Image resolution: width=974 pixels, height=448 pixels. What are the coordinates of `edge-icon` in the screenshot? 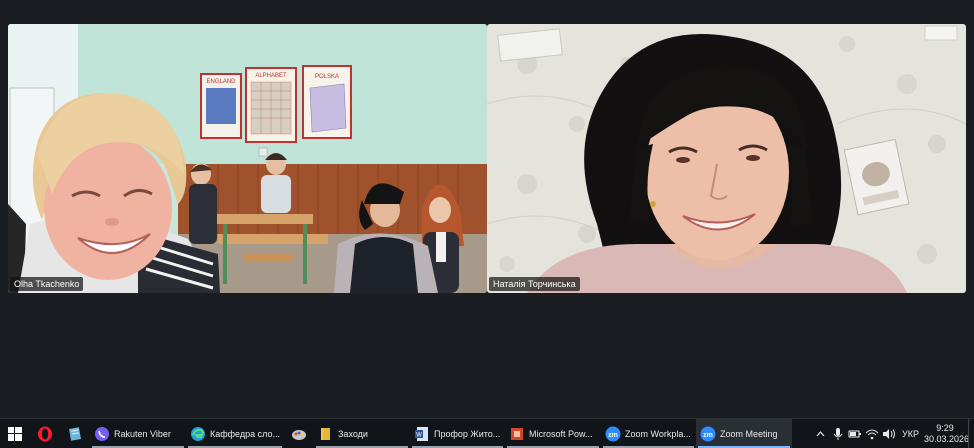 It's located at (198, 434).